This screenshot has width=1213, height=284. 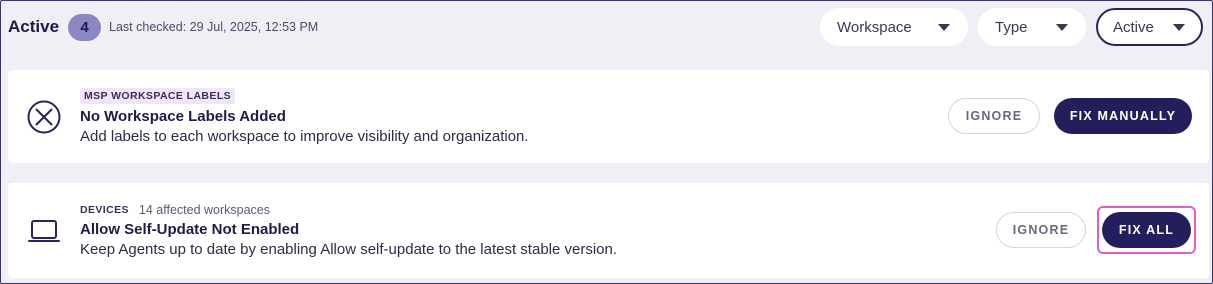 What do you see at coordinates (183, 116) in the screenshot?
I see `card-title: No Workspace Labels Added` at bounding box center [183, 116].